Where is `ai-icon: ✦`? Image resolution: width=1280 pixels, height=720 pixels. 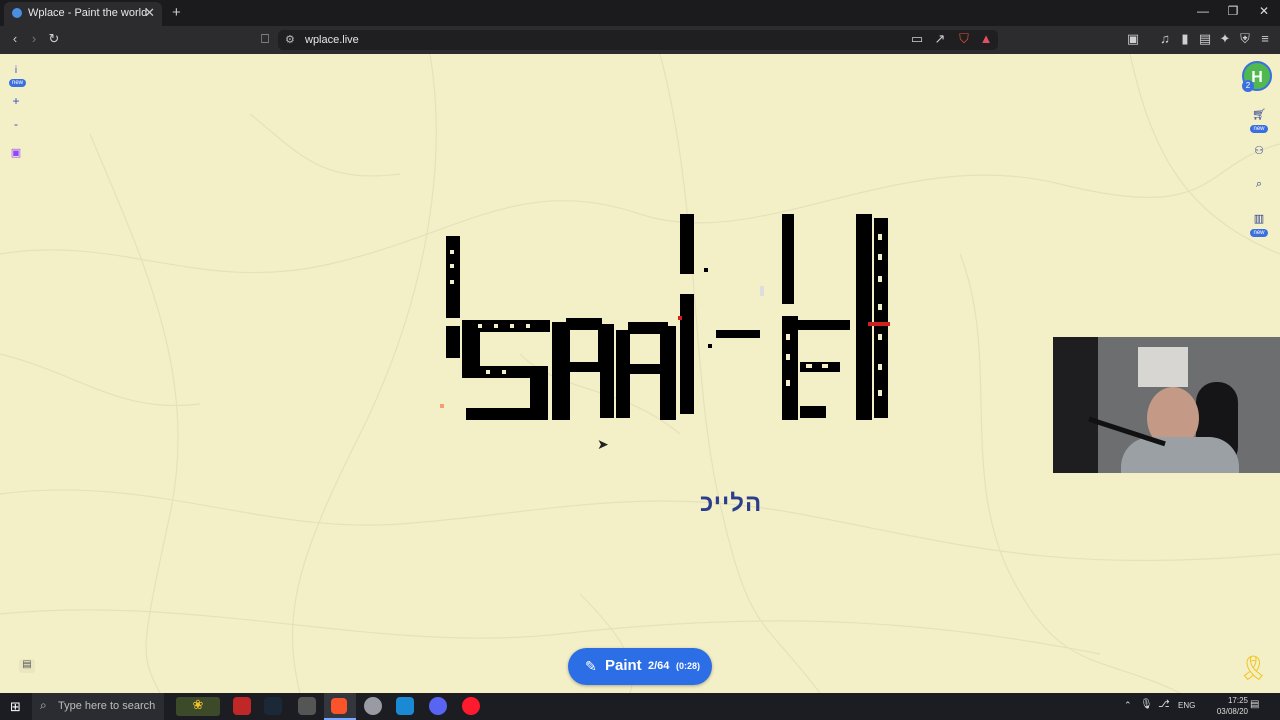 ai-icon: ✦ is located at coordinates (1225, 39).